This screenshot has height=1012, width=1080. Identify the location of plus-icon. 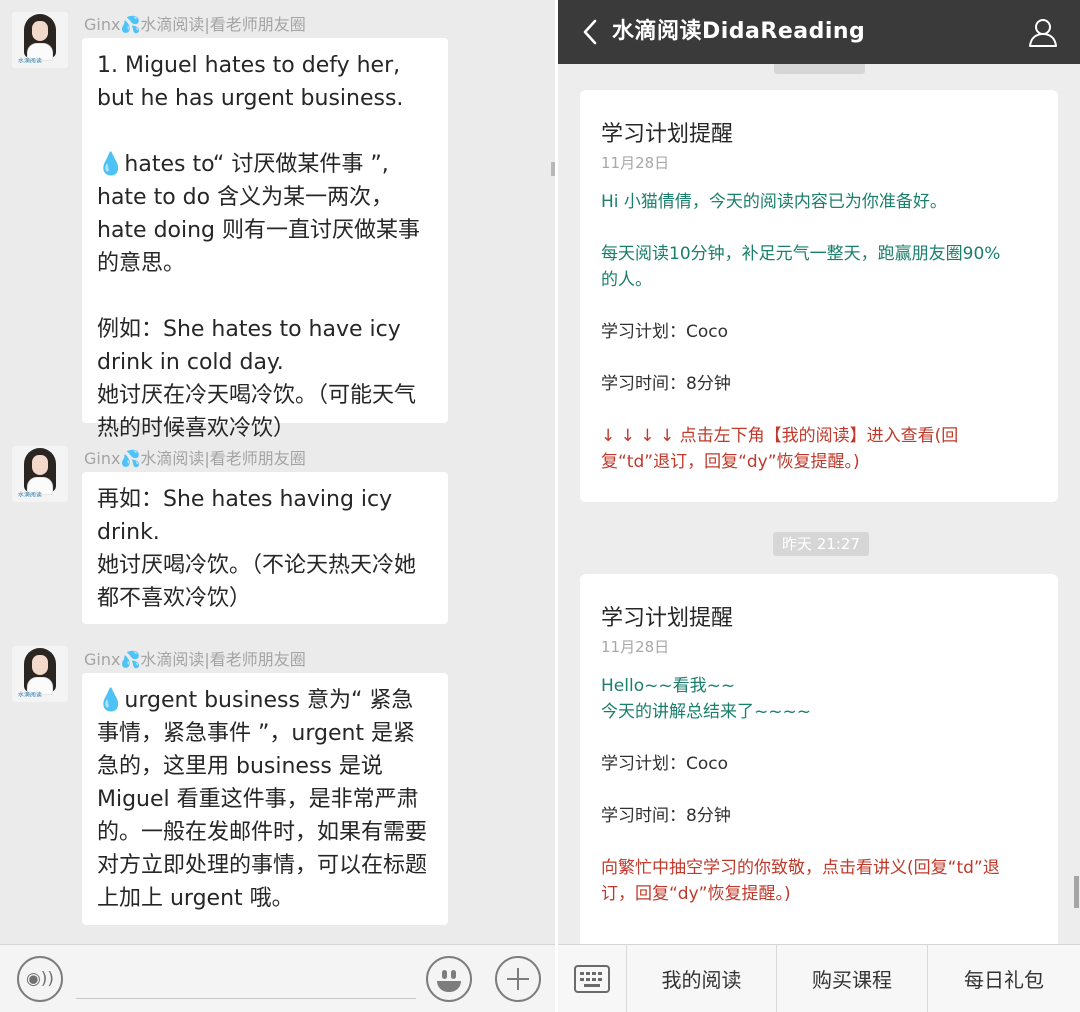
(518, 979).